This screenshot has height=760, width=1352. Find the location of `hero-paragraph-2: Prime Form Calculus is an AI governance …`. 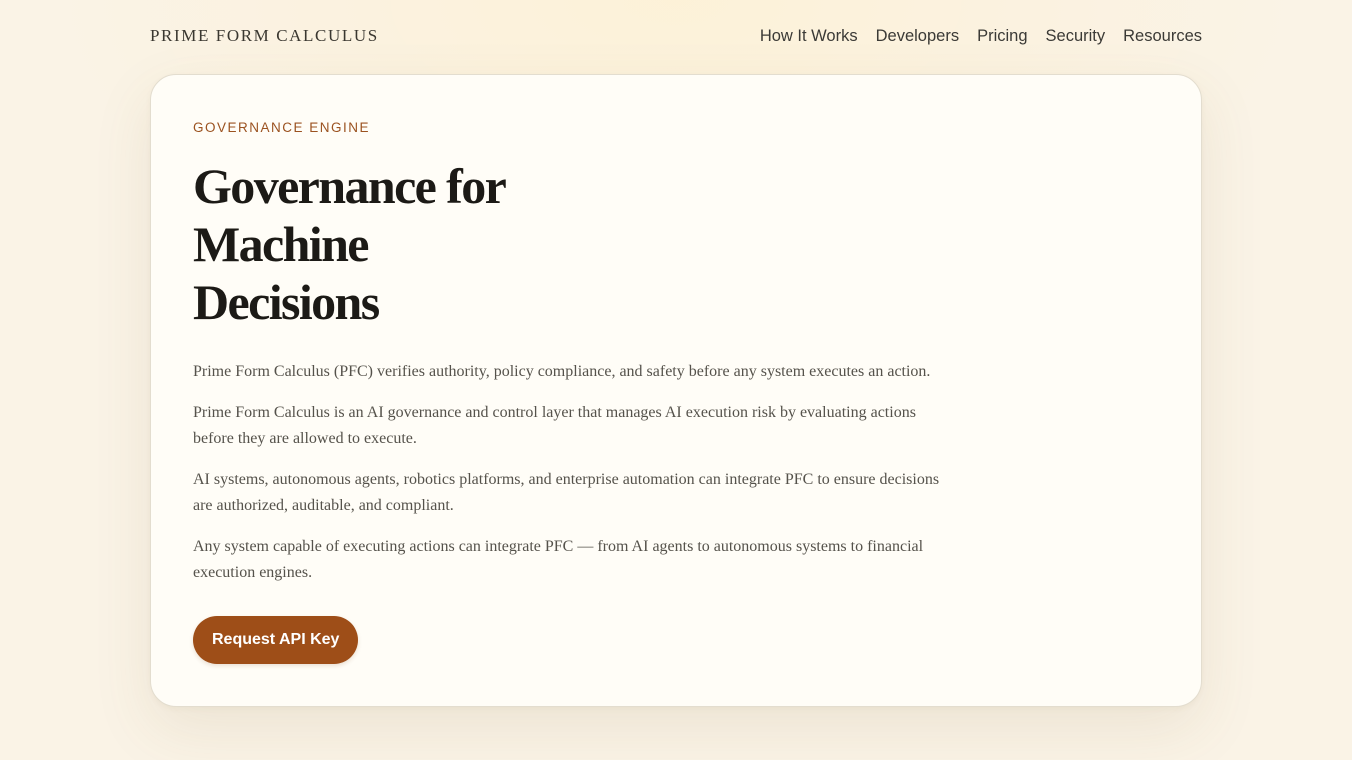

hero-paragraph-2: Prime Form Calculus is an AI governance … is located at coordinates (554, 425).